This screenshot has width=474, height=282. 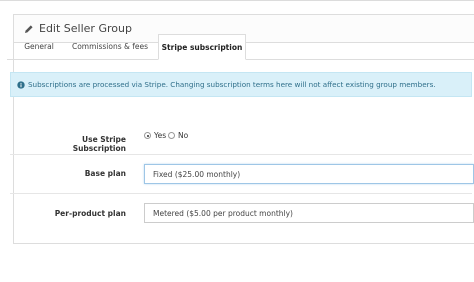 I want to click on per-product-plan-select: Metered ($5.00 per product monthly), so click(x=309, y=213).